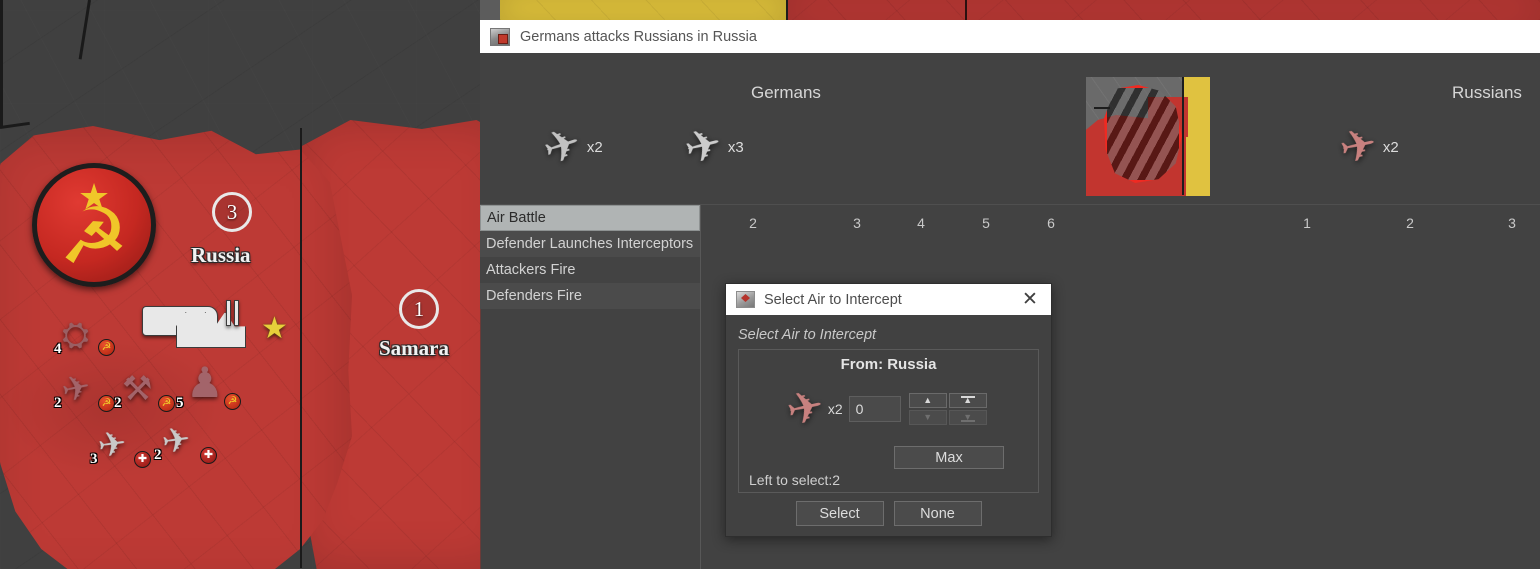 This screenshot has width=1540, height=569. What do you see at coordinates (1148, 136) in the screenshot?
I see `territory-minimap` at bounding box center [1148, 136].